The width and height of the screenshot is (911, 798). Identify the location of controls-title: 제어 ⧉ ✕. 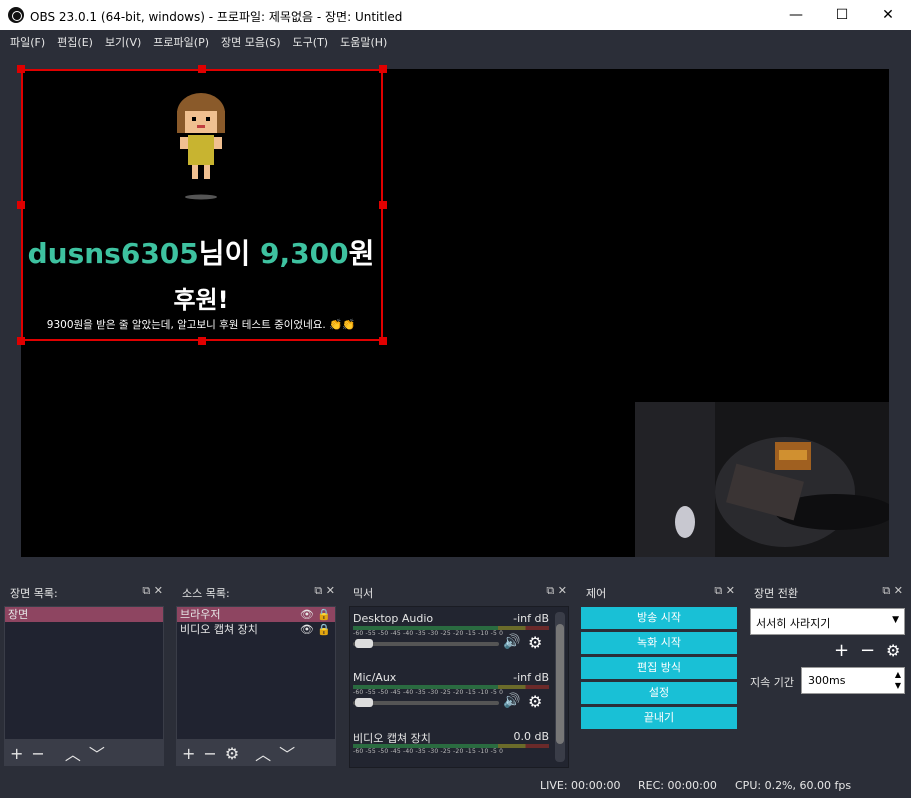
(660, 592).